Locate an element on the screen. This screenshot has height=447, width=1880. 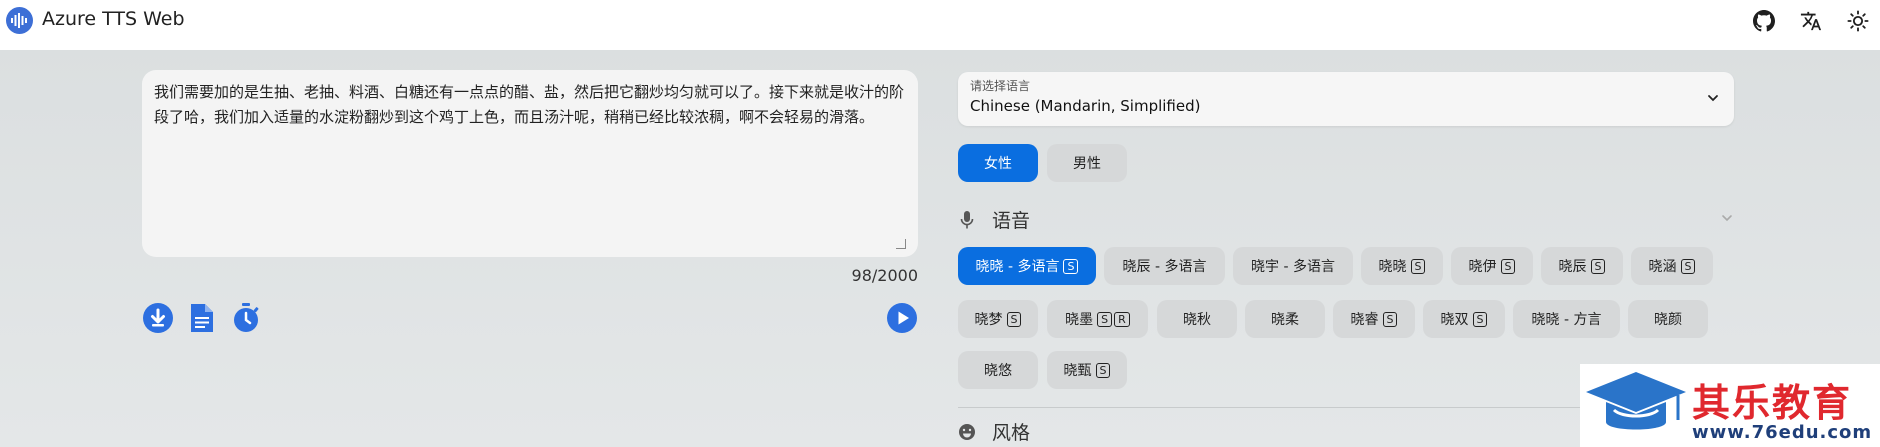
voice-button: 晓宇 - 多语言 is located at coordinates (1293, 266).